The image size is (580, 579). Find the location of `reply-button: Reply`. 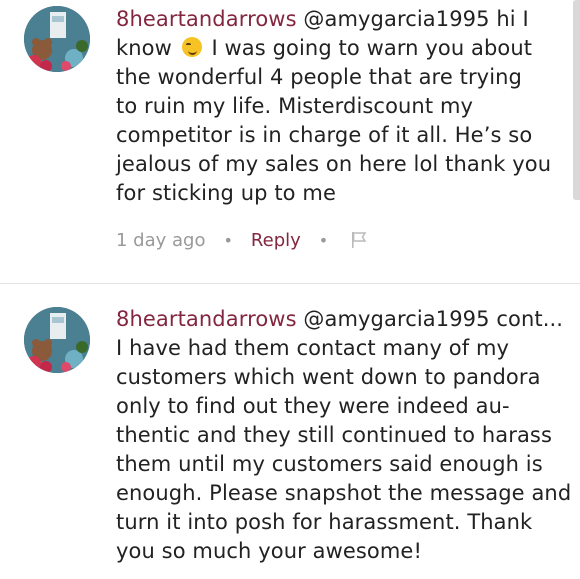

reply-button: Reply is located at coordinates (276, 240).